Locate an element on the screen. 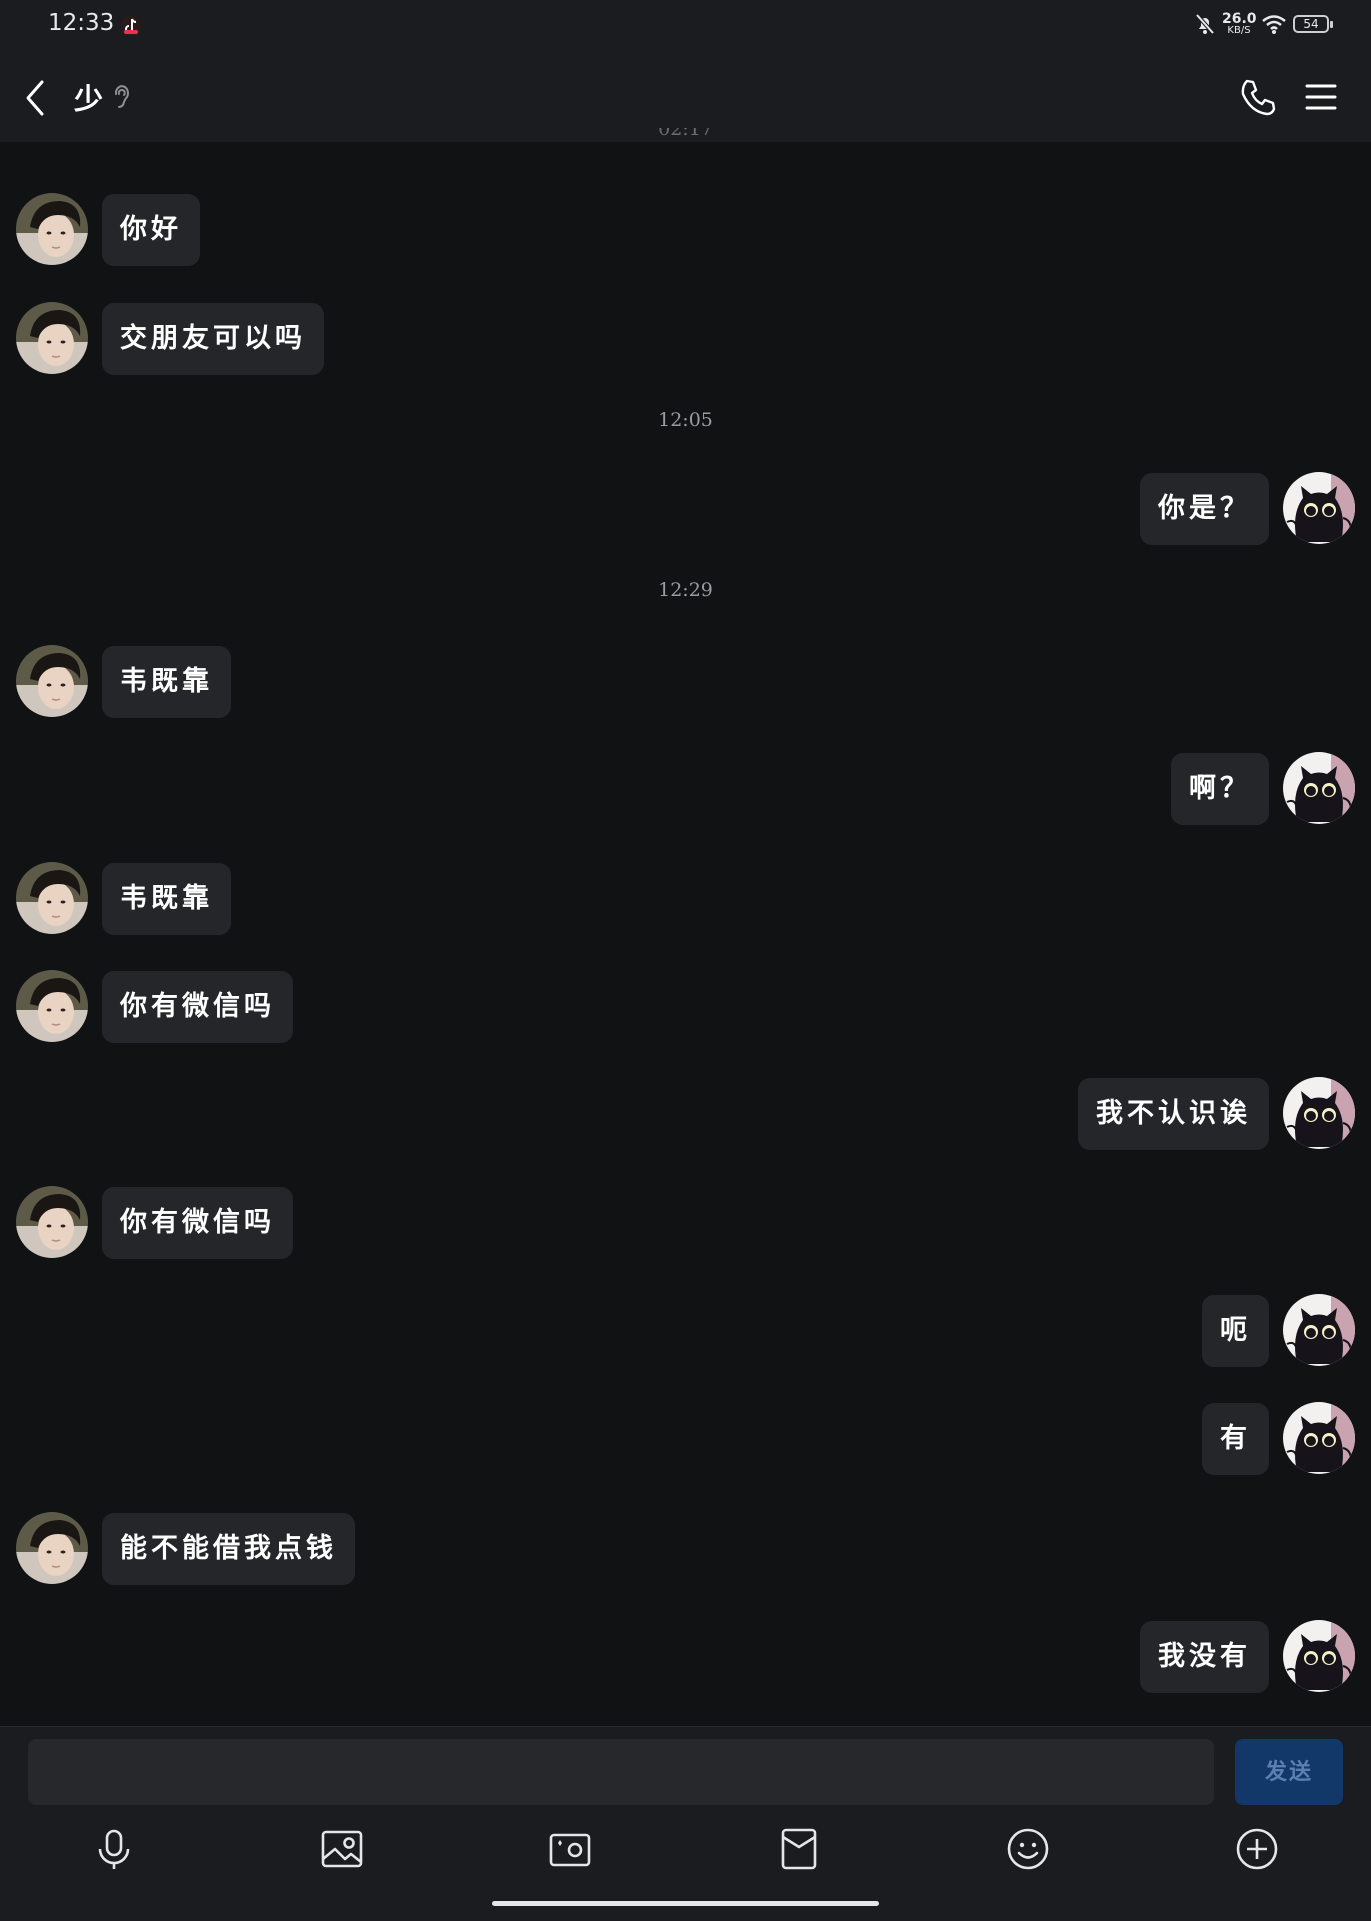  message-row: 我没有 is located at coordinates (685, 1656).